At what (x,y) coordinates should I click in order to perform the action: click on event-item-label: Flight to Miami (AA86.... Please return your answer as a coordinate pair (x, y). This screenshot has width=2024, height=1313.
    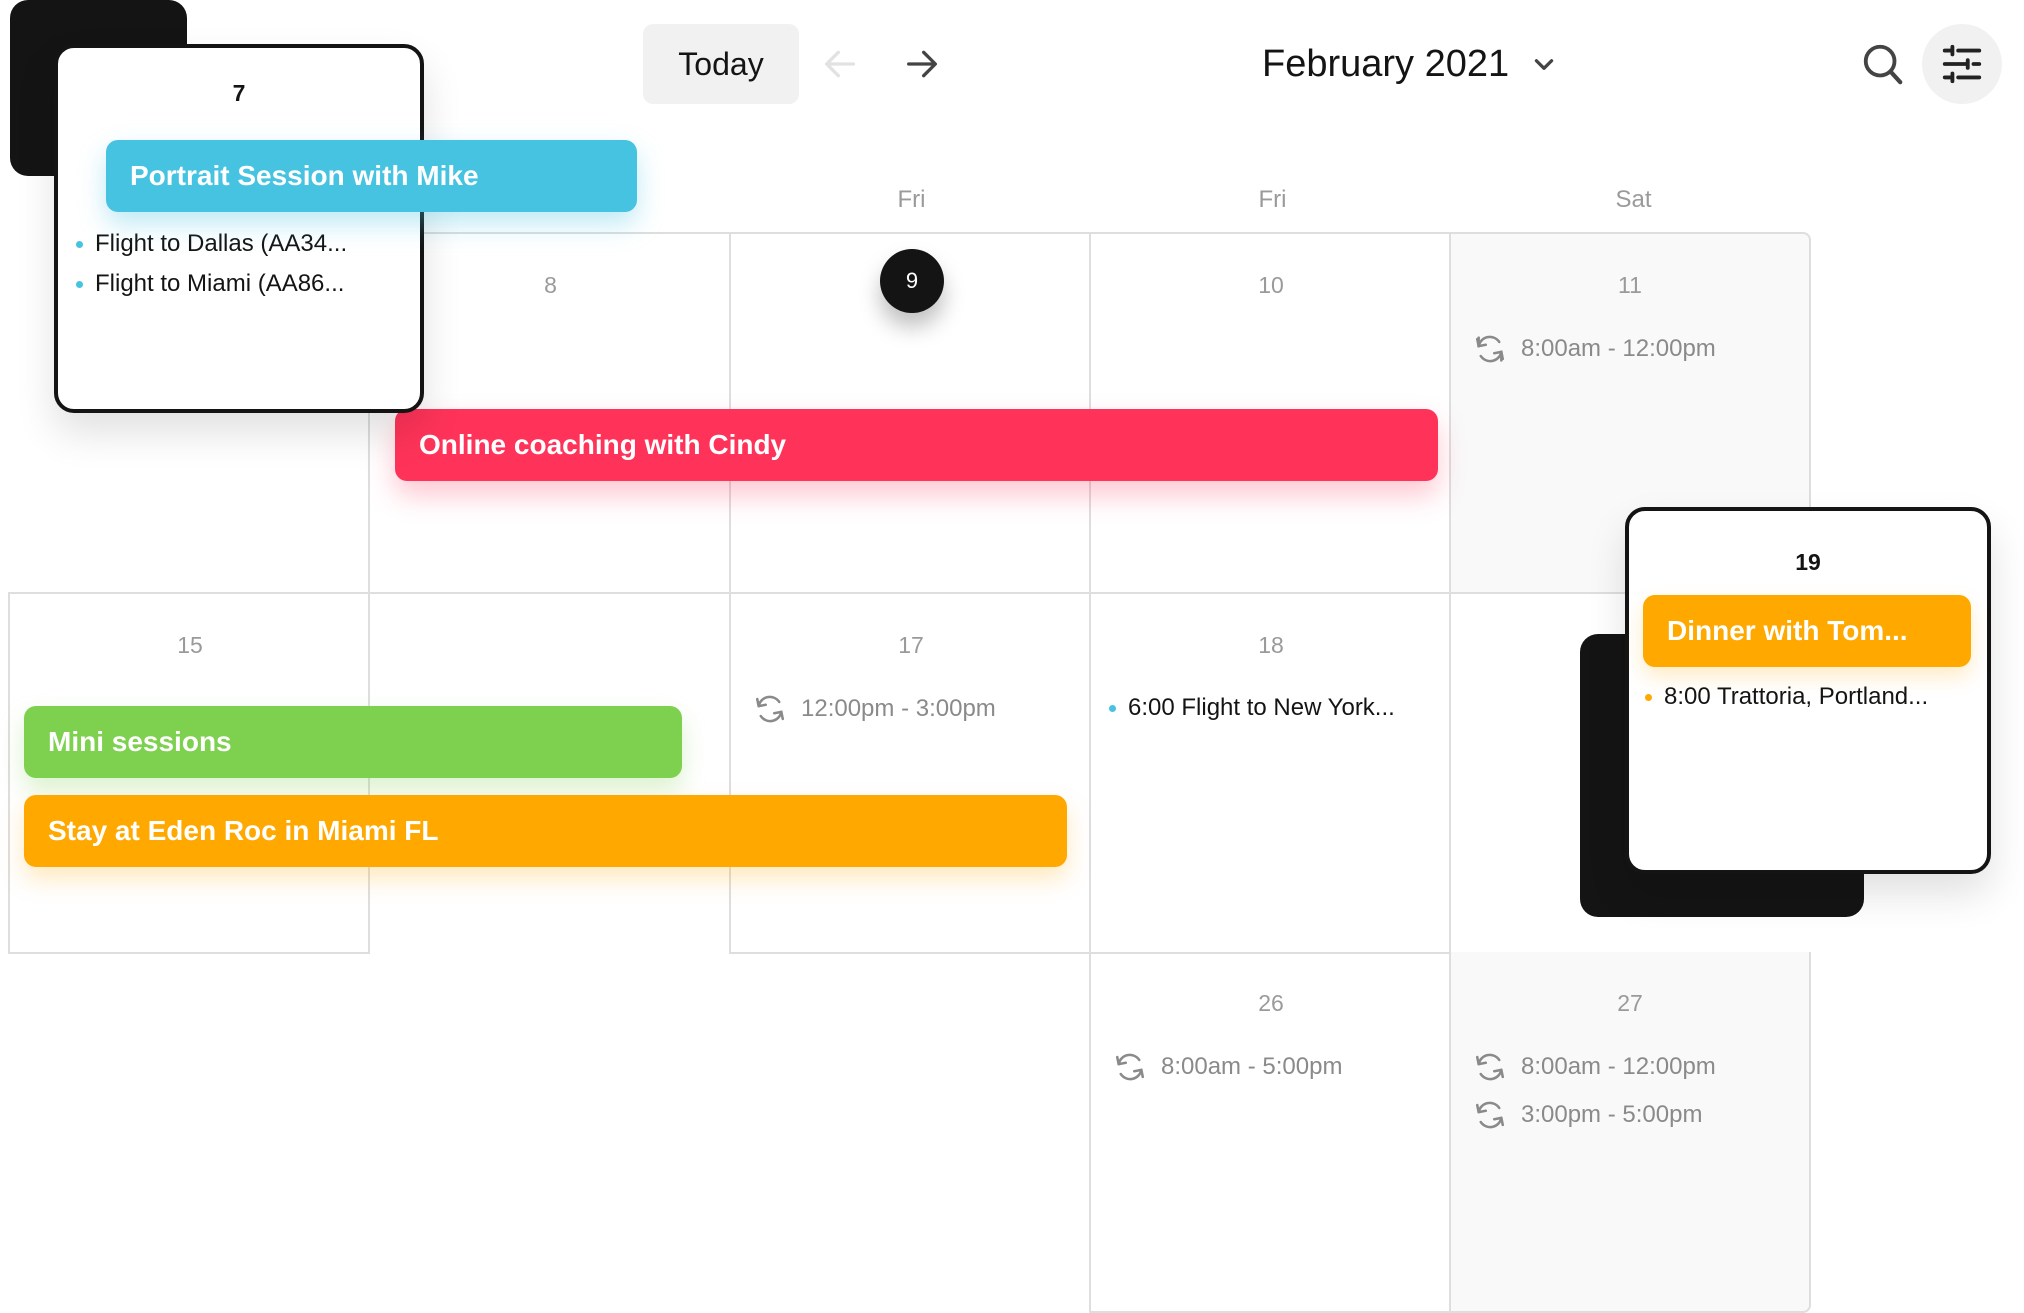
    Looking at the image, I should click on (220, 283).